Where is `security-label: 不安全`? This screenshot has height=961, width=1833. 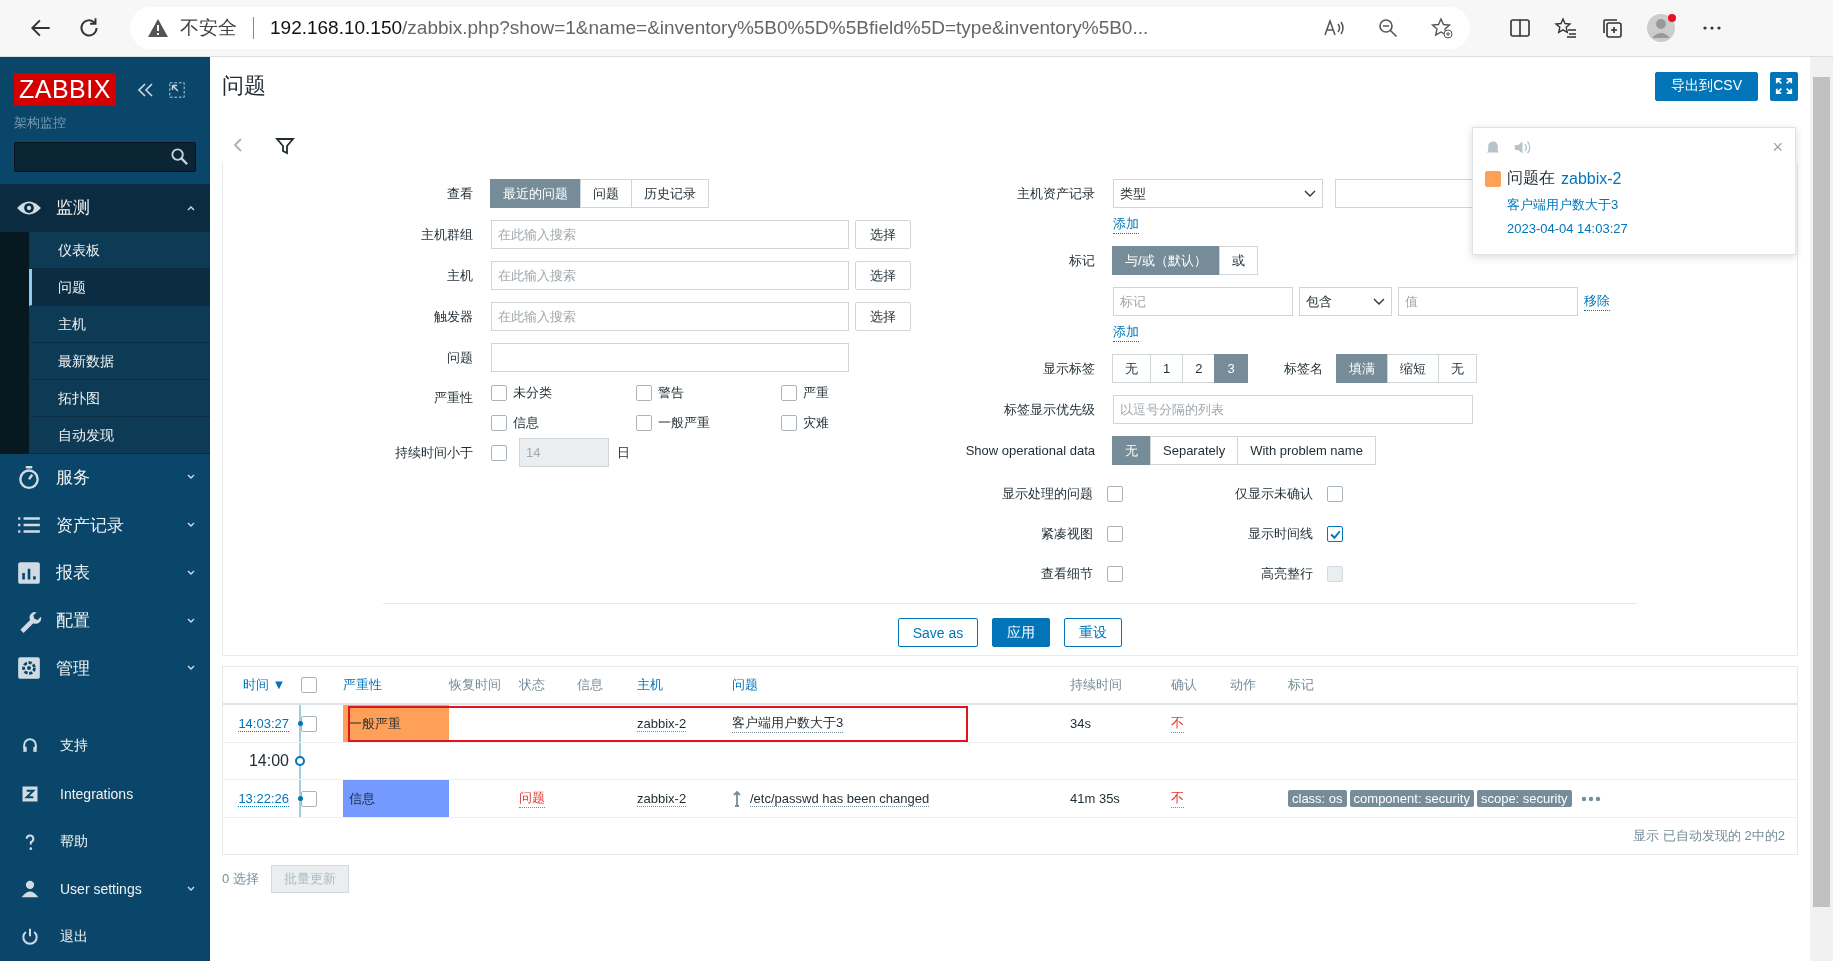
security-label: 不安全 is located at coordinates (208, 28).